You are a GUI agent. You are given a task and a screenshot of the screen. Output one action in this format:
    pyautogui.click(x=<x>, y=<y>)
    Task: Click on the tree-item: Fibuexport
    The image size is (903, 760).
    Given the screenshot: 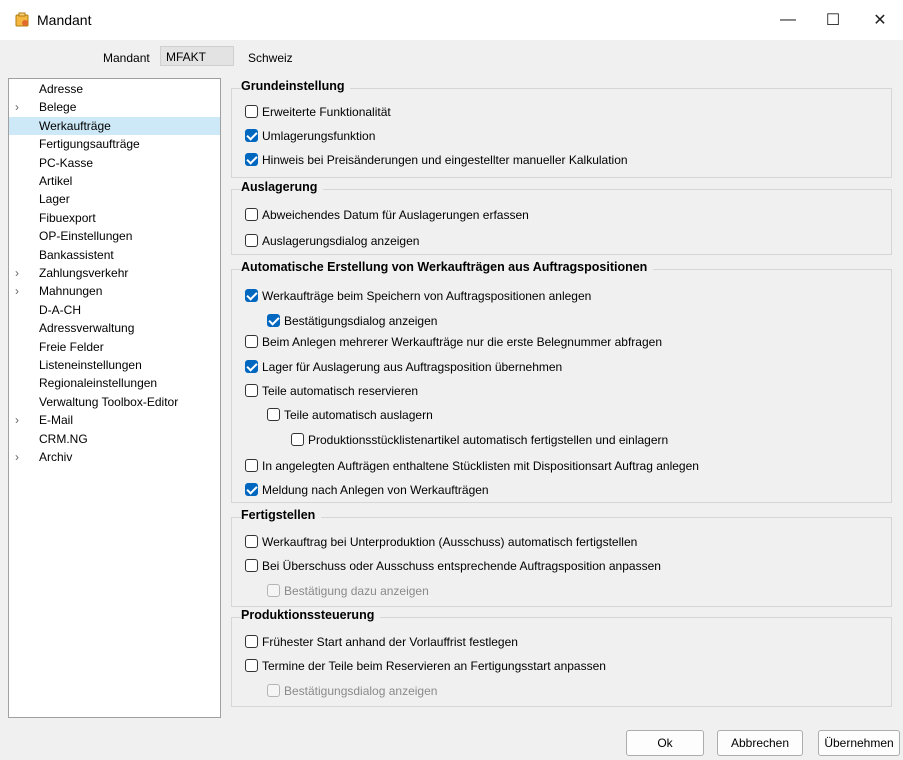 What is the action you would take?
    pyautogui.click(x=114, y=218)
    